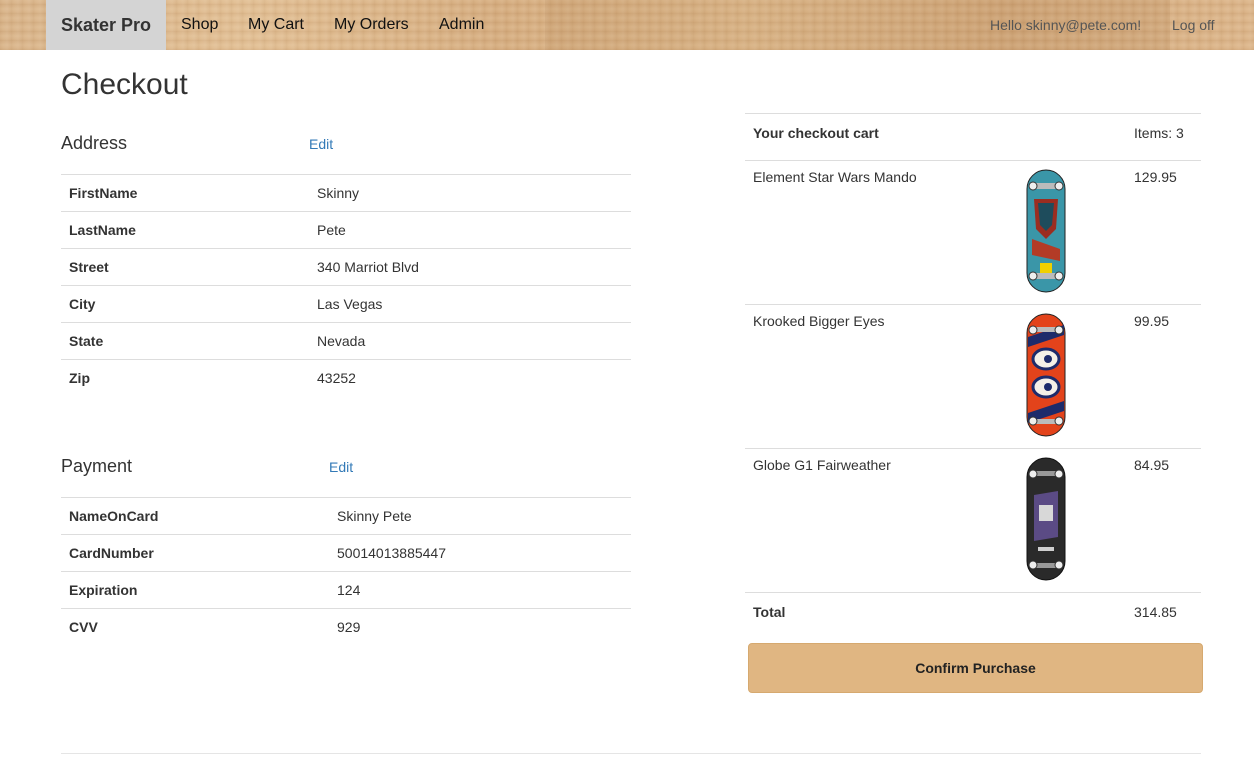 This screenshot has height=775, width=1254. I want to click on payment-edit-link: Edit, so click(341, 467).